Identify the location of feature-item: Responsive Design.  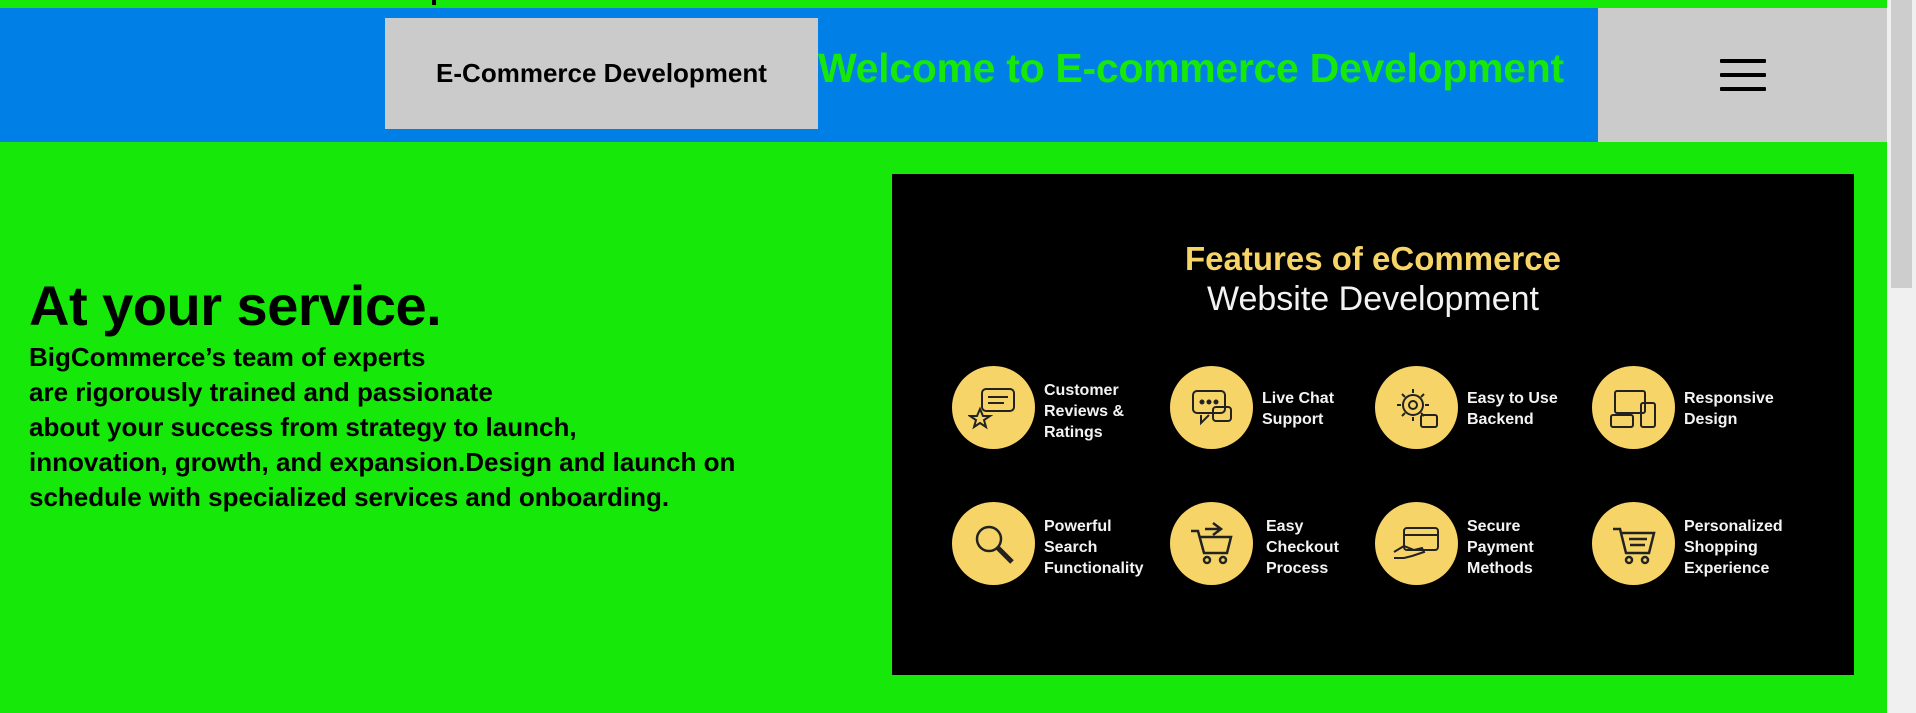
(1699, 408).